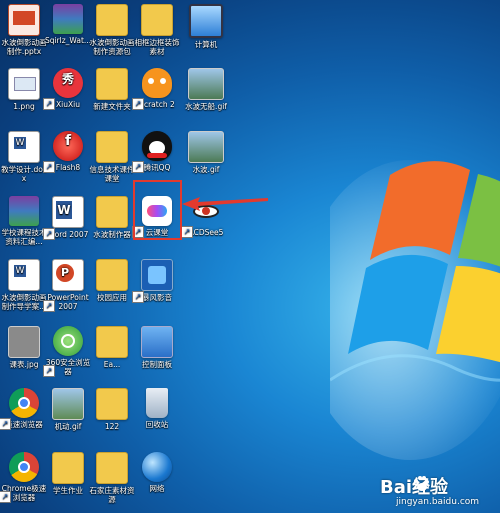 This screenshot has height=513, width=500. Describe the element at coordinates (24, 364) in the screenshot. I see `icon-label: 课表.jpg` at that location.